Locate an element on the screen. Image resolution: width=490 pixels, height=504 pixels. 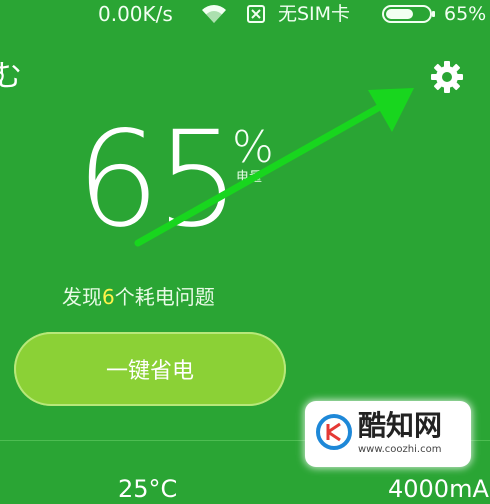
watermark-badge: 酷知网 www.coozhi.com is located at coordinates (388, 434).